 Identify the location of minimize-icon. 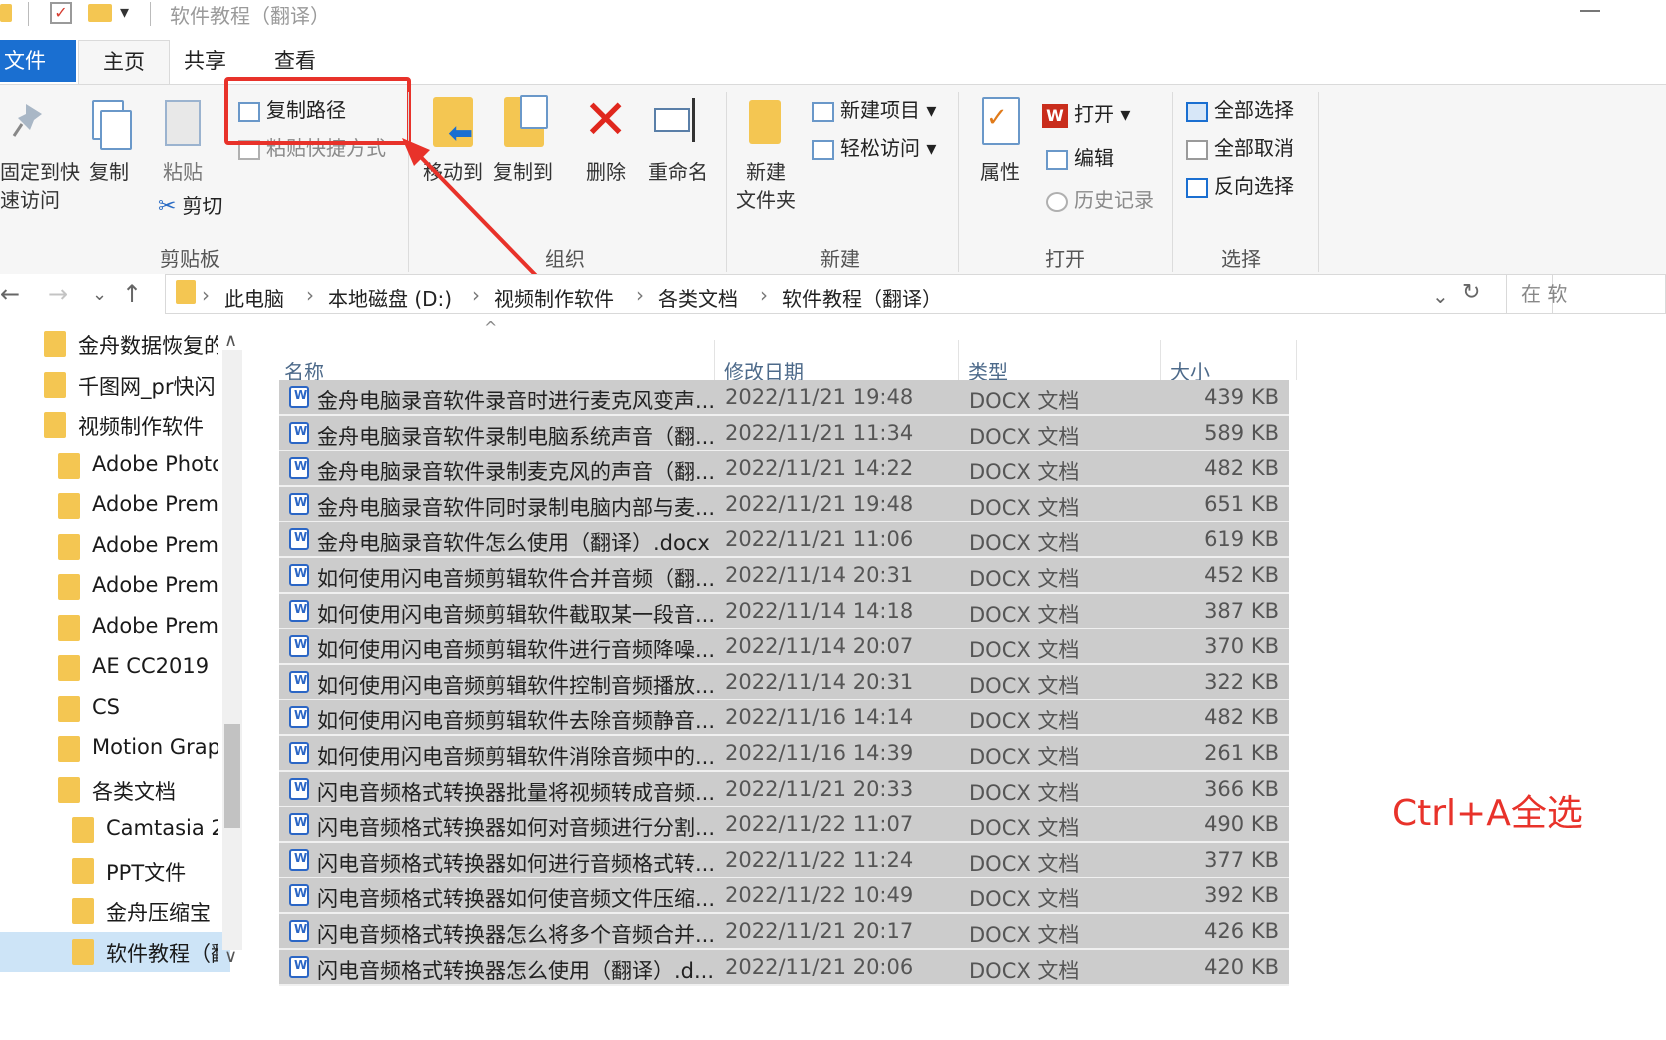
(1590, 11).